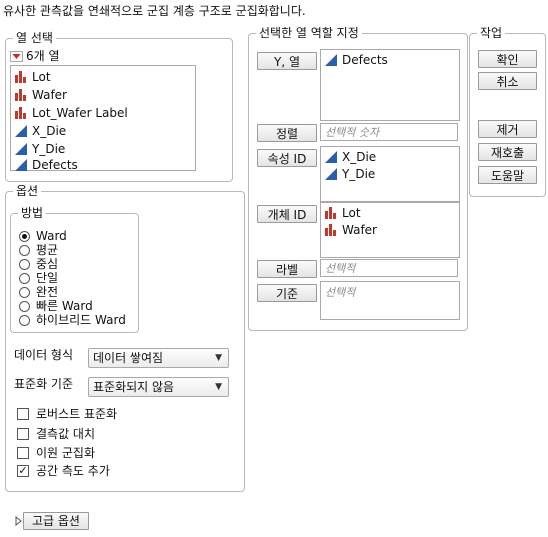 The image size is (548, 537). What do you see at coordinates (507, 111) in the screenshot?
I see `actions-panel: 작업 확인 취소 제거 재호출 도움말` at bounding box center [507, 111].